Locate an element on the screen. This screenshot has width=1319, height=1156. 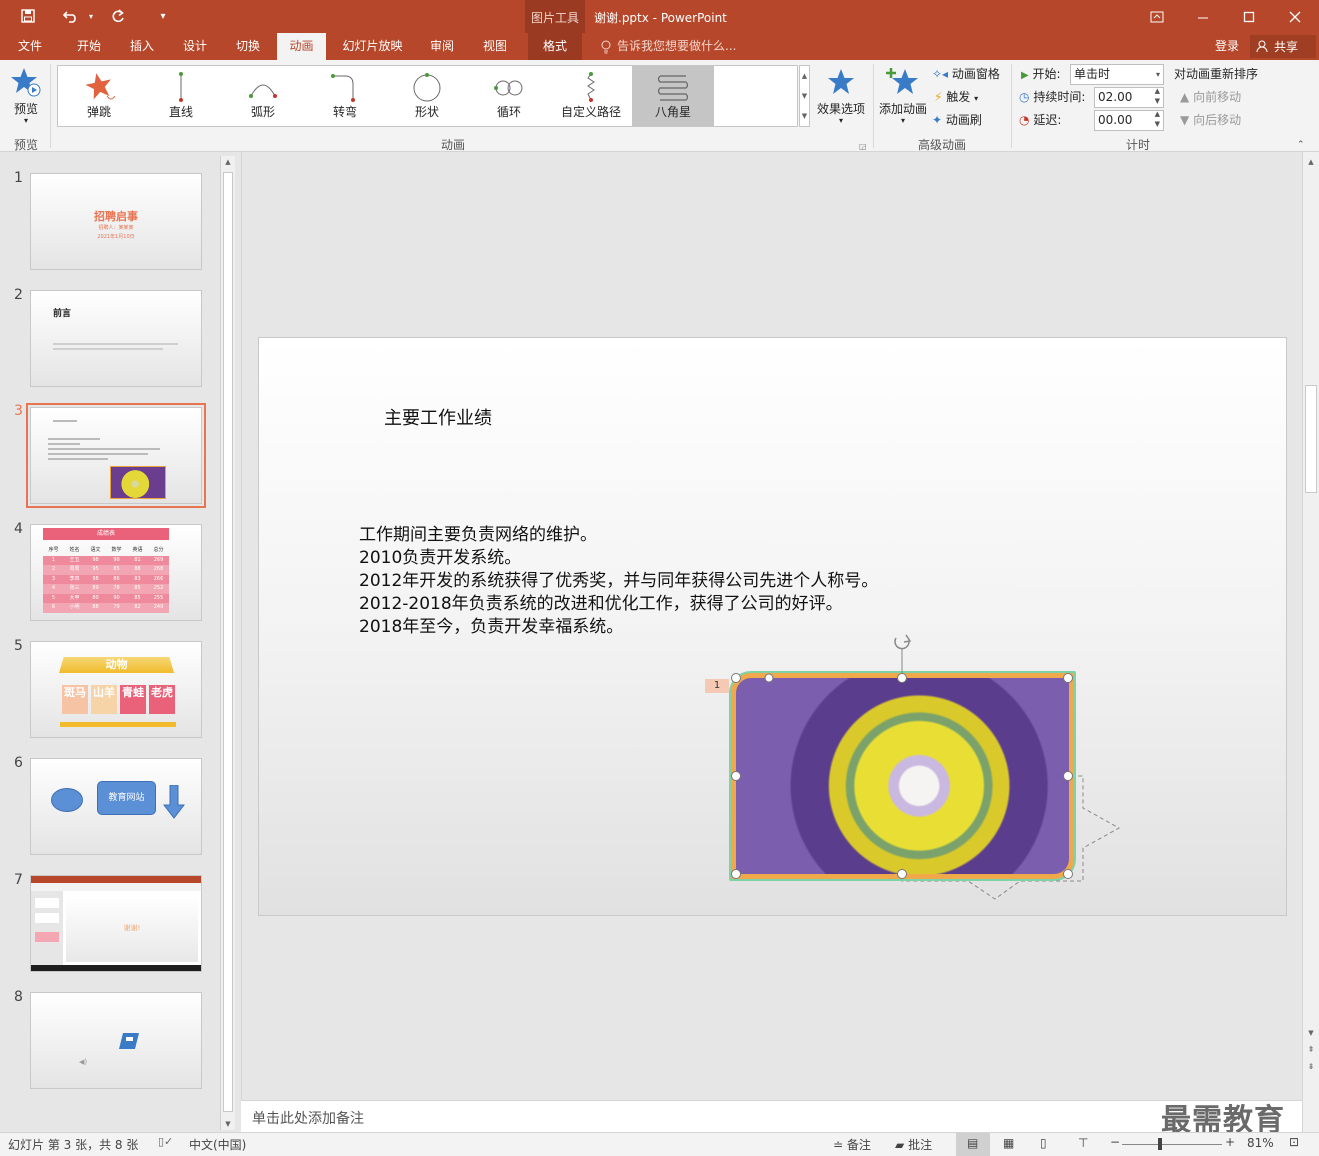
animation-pane-button: ✧◂ 动画窗格 is located at coordinates (966, 74).